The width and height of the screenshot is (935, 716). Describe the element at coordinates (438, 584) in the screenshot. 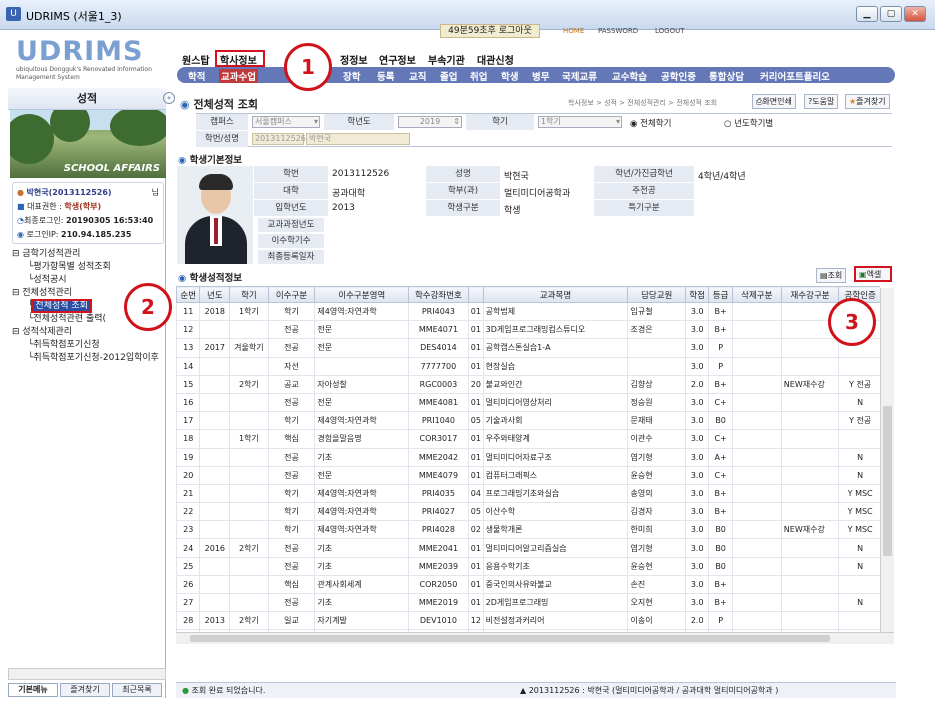

I see `table-cell: COR2050` at that location.